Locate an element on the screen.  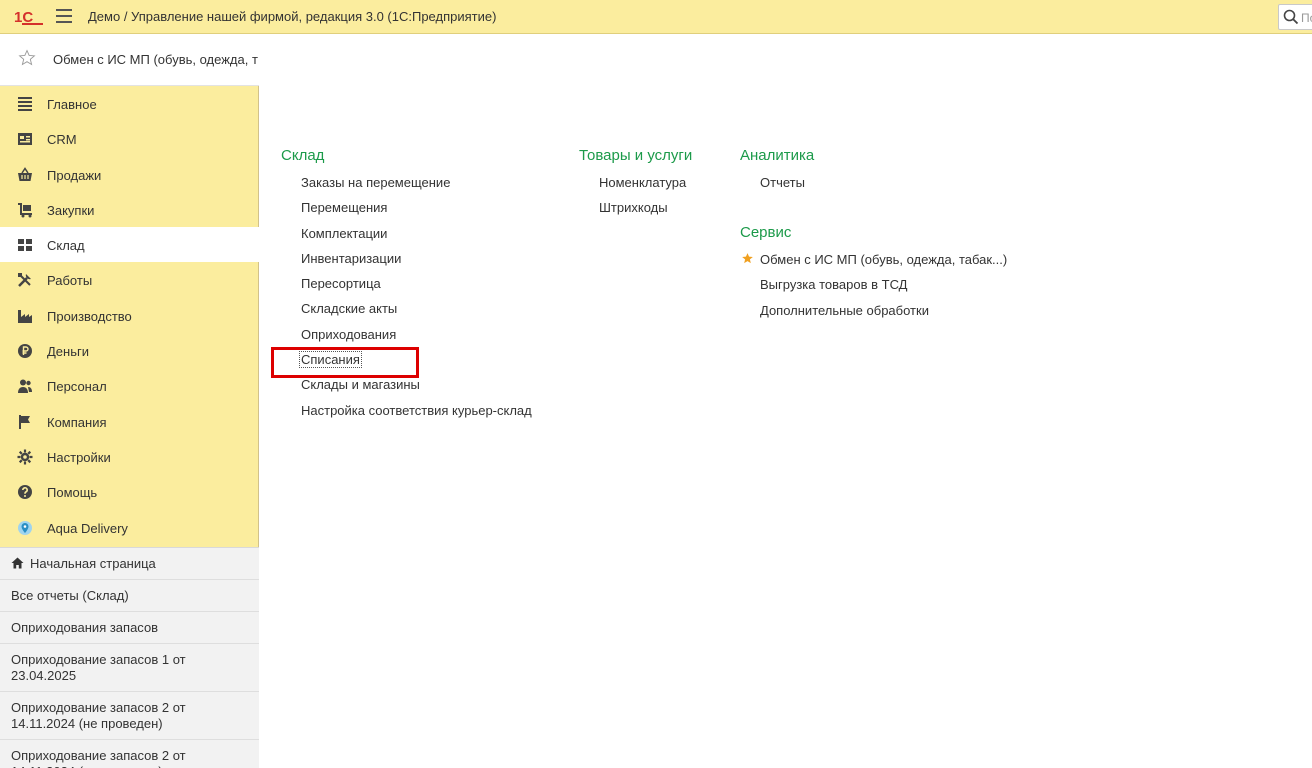
history-item-home: Начальная страница is located at coordinates (129, 564).